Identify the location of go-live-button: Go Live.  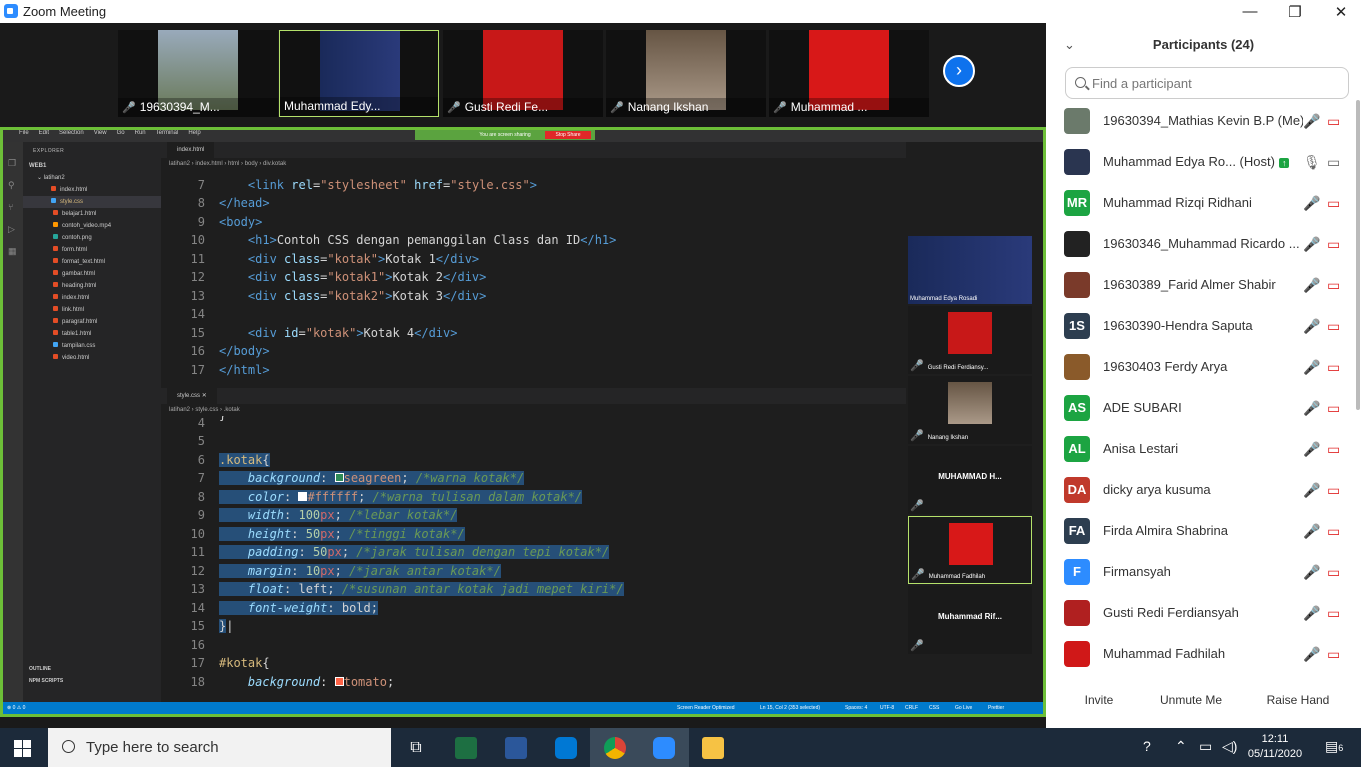
(963, 708).